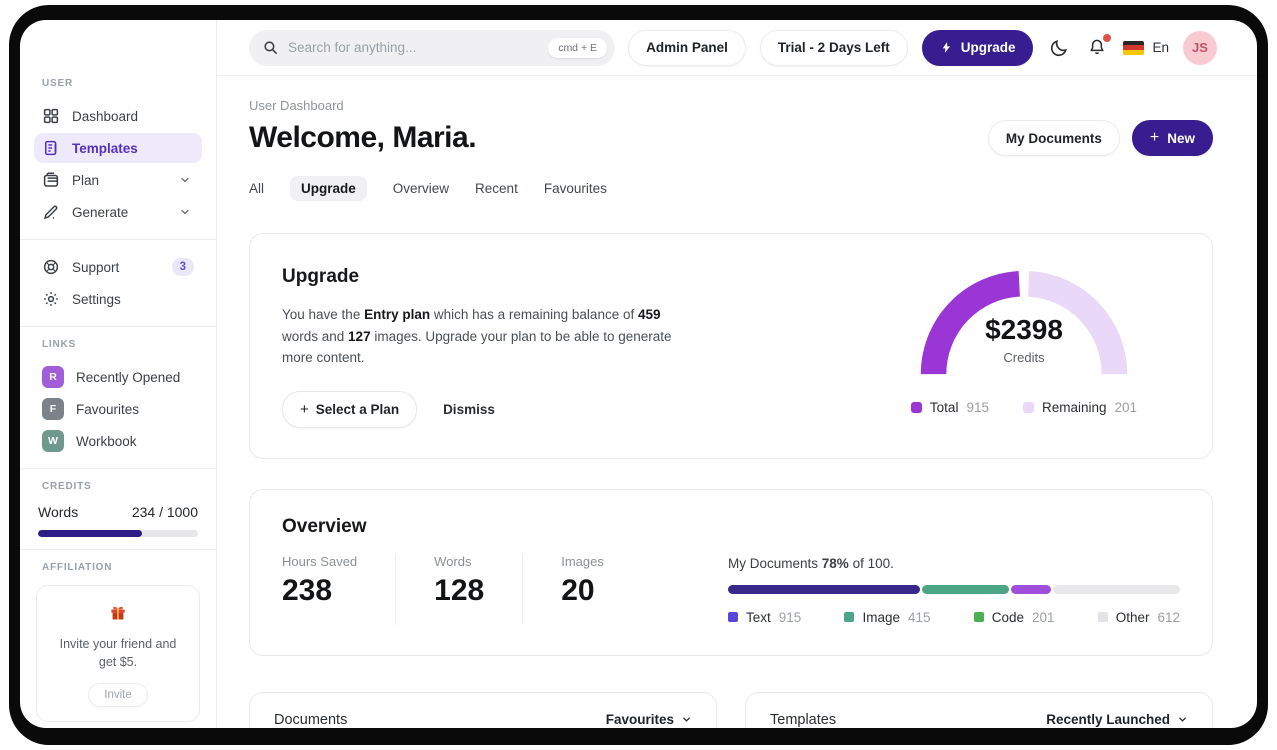 The height and width of the screenshot is (750, 1277). I want to click on legend-item-other: Other 612, so click(1138, 617).